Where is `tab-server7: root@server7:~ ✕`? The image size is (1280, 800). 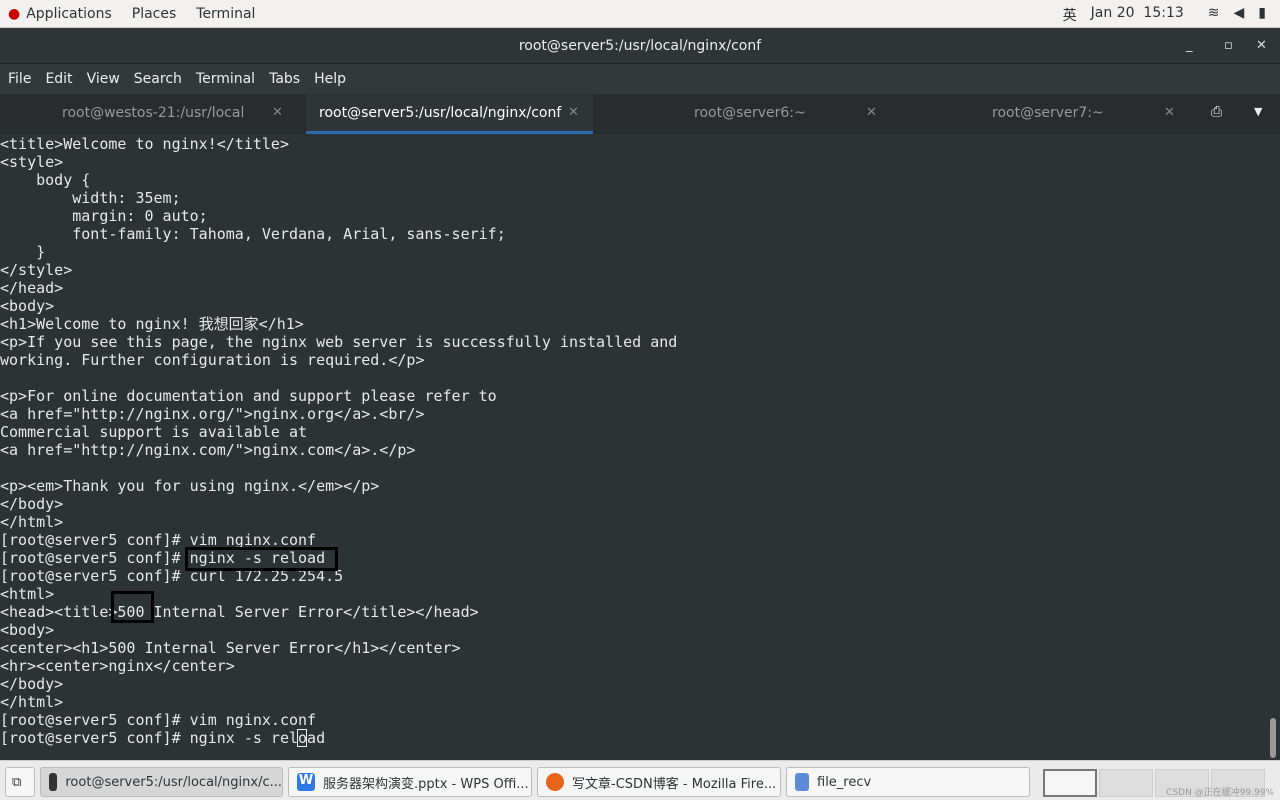
tab-server7: root@server7:~ ✕ is located at coordinates (1043, 114).